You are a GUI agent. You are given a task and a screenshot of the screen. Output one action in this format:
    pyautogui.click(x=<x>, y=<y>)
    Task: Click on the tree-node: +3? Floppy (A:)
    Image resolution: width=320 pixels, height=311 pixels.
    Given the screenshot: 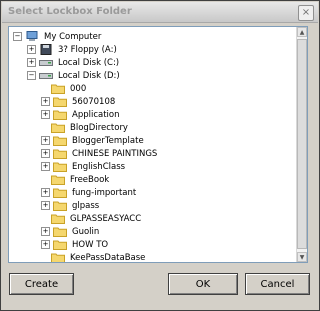 What is the action you would take?
    pyautogui.click(x=73, y=49)
    